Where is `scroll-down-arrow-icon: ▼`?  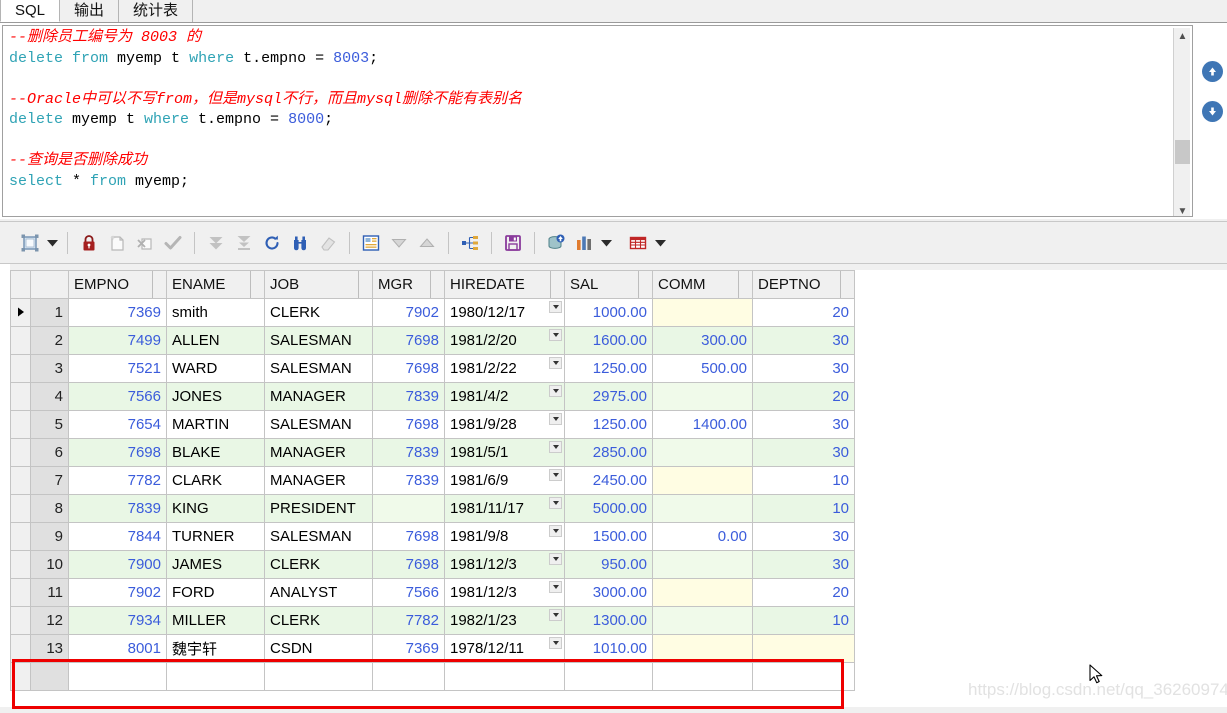 scroll-down-arrow-icon: ▼ is located at coordinates (1182, 209).